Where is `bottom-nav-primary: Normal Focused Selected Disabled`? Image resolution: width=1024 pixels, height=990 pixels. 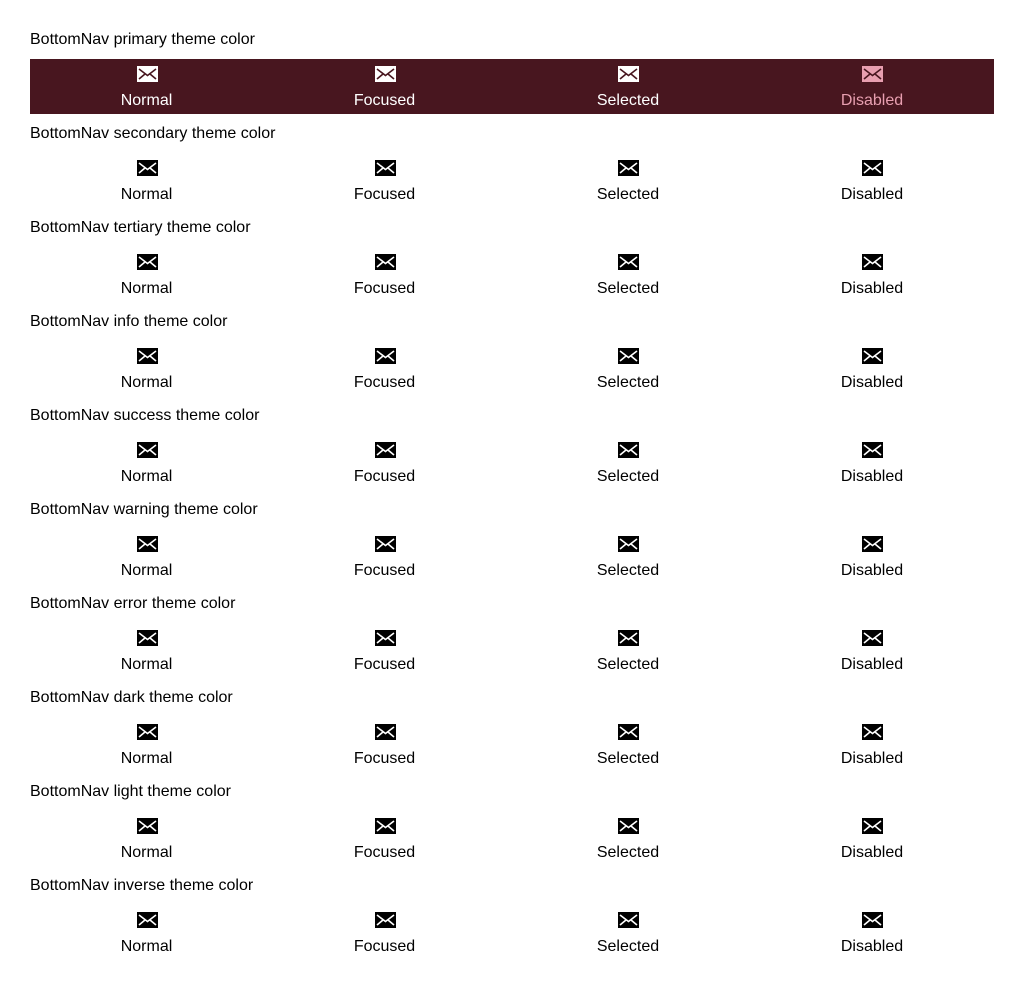 bottom-nav-primary: Normal Focused Selected Disabled is located at coordinates (512, 86).